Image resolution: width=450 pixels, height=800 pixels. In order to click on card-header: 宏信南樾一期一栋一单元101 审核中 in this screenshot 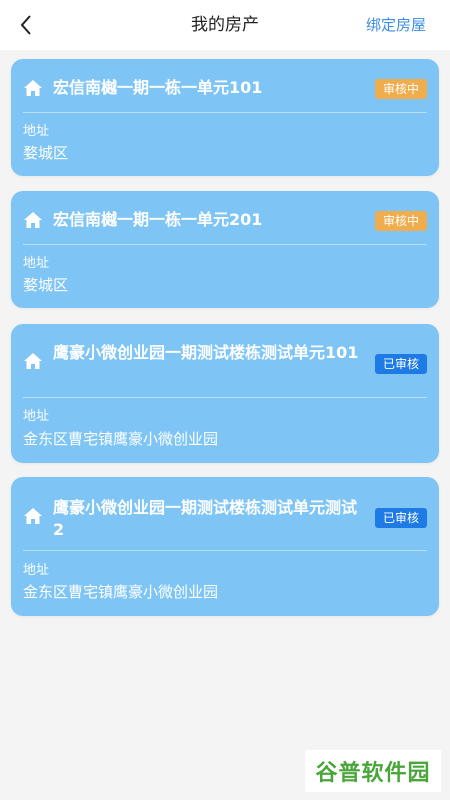, I will do `click(225, 86)`.